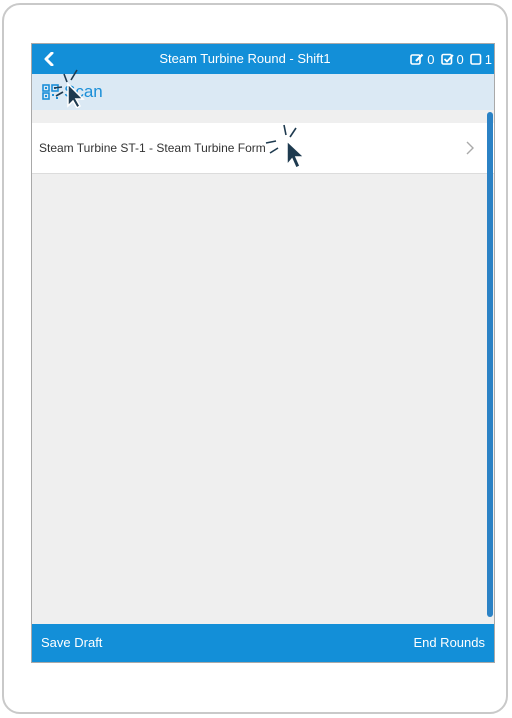 The width and height of the screenshot is (512, 718). Describe the element at coordinates (83, 91) in the screenshot. I see `scan-label: Scan` at that location.